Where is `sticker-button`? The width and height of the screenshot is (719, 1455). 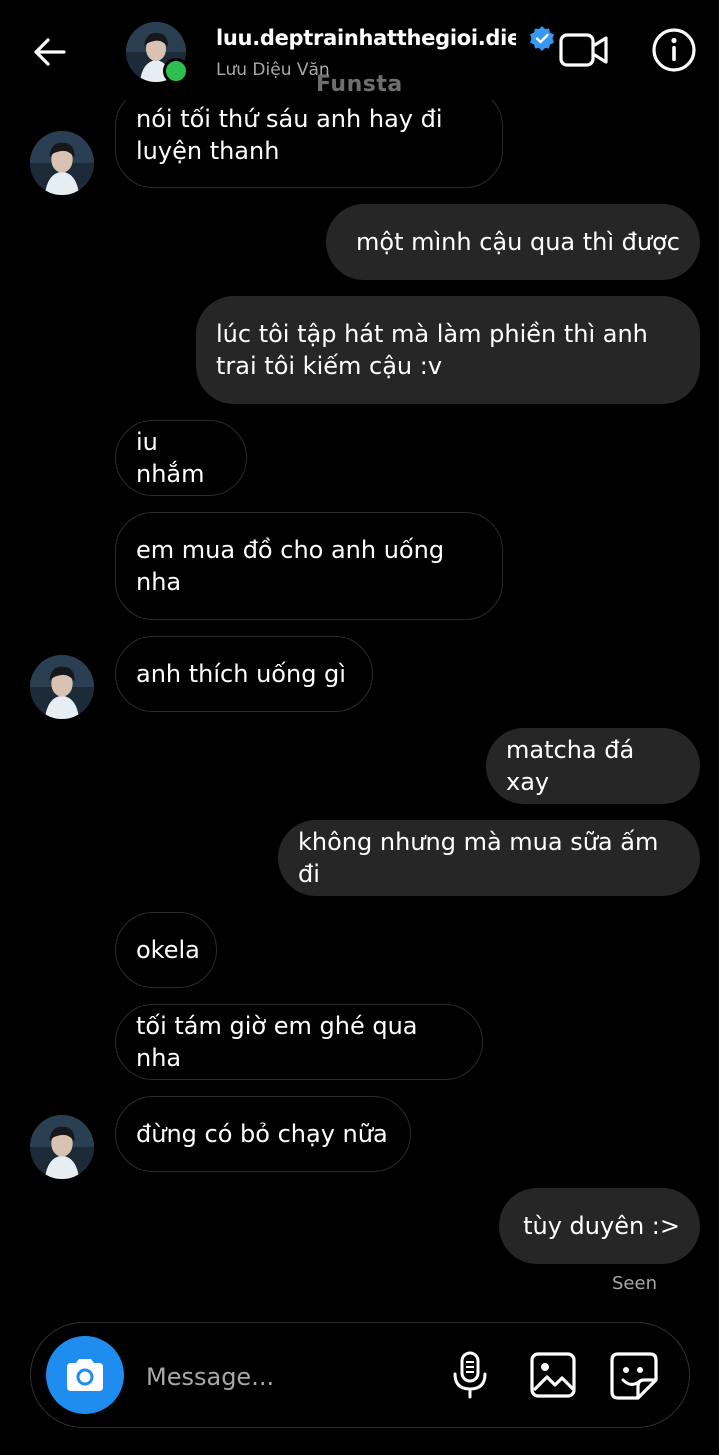
sticker-button is located at coordinates (634, 1376).